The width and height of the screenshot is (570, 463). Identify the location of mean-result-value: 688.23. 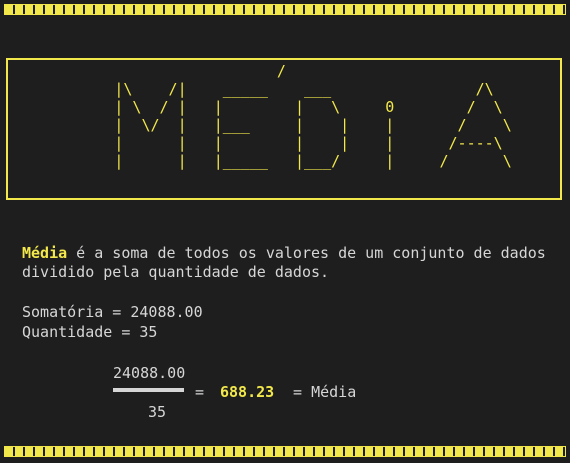
(247, 392).